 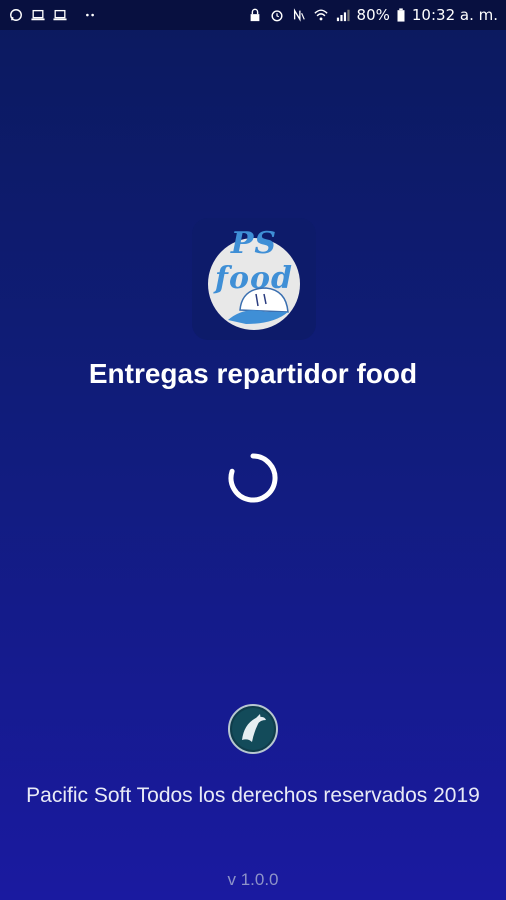 What do you see at coordinates (253, 879) in the screenshot?
I see `app-version: v 1.0.0` at bounding box center [253, 879].